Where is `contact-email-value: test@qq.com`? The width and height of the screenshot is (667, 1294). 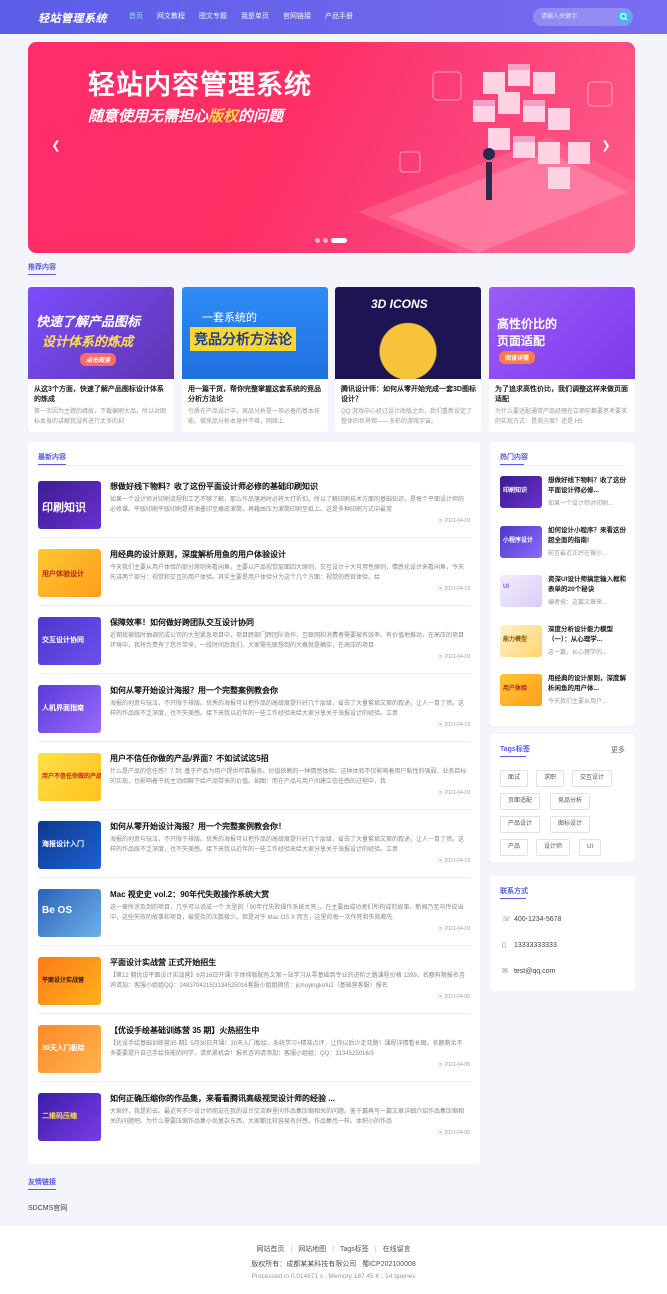 contact-email-value: test@qq.com is located at coordinates (534, 971).